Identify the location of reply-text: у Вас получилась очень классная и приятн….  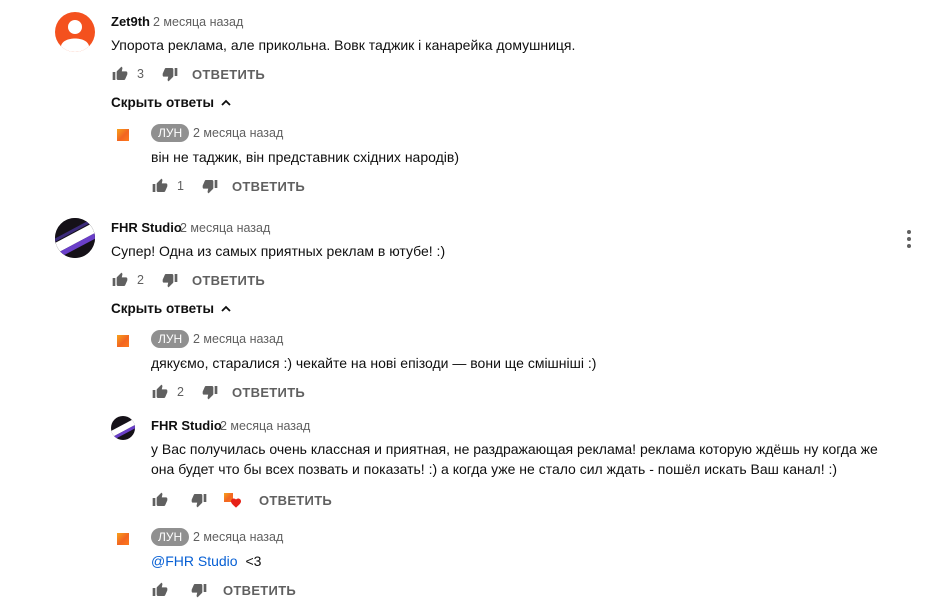
(514, 459).